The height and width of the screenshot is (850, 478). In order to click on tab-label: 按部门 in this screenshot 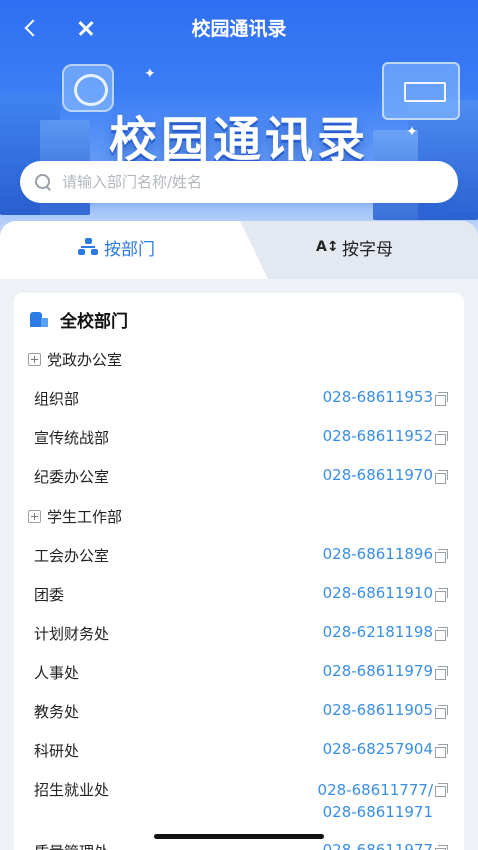, I will do `click(129, 249)`.